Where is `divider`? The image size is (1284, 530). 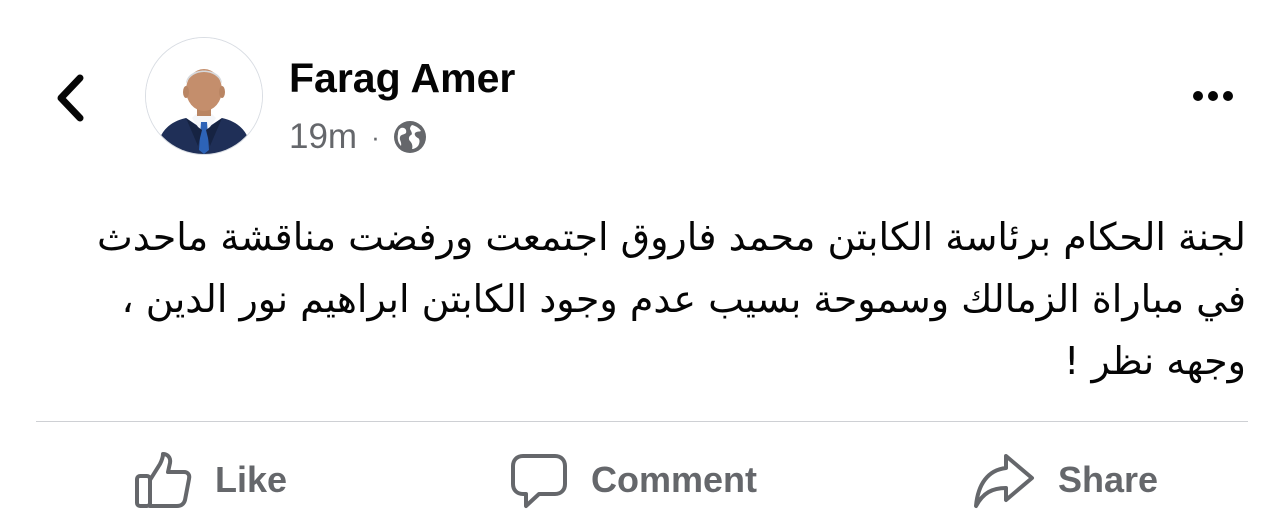
divider is located at coordinates (642, 421).